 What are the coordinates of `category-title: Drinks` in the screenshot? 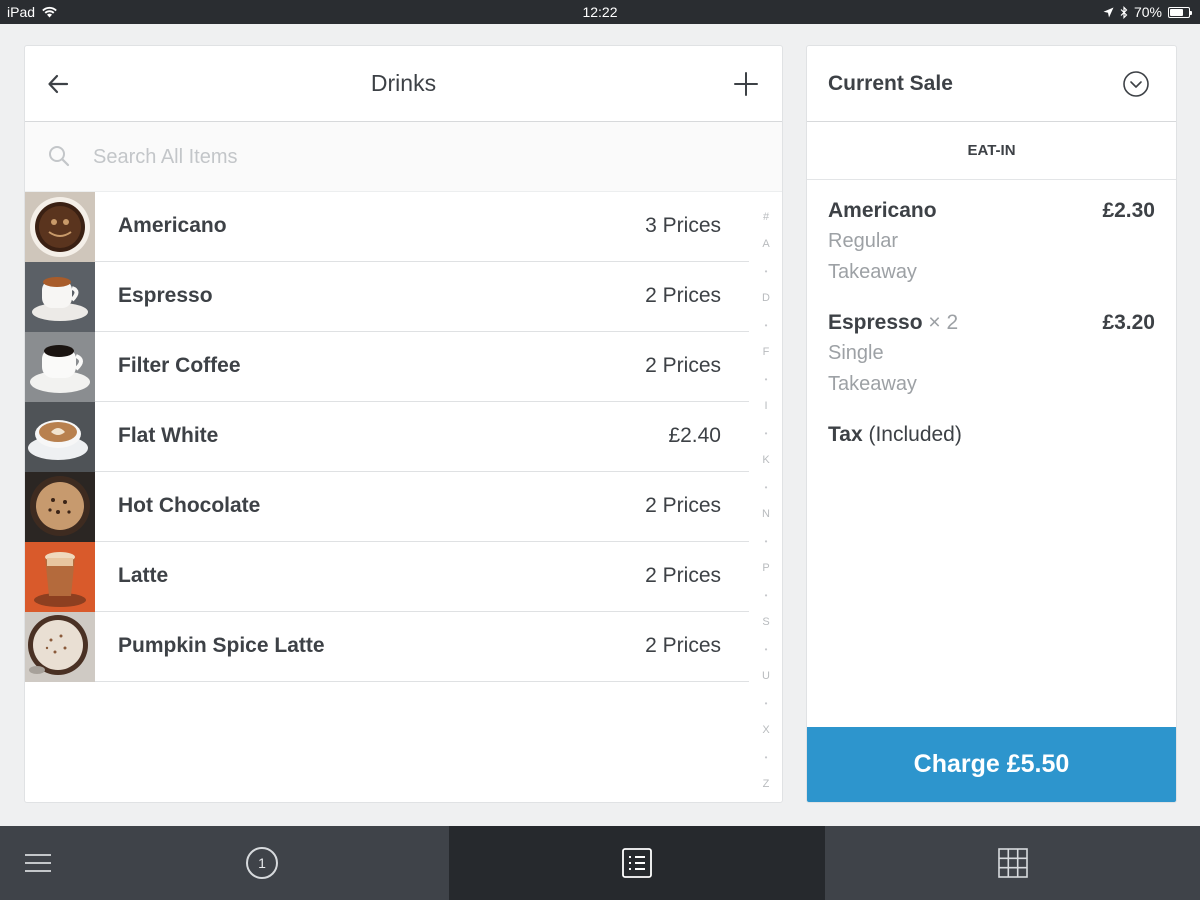 It's located at (403, 83).